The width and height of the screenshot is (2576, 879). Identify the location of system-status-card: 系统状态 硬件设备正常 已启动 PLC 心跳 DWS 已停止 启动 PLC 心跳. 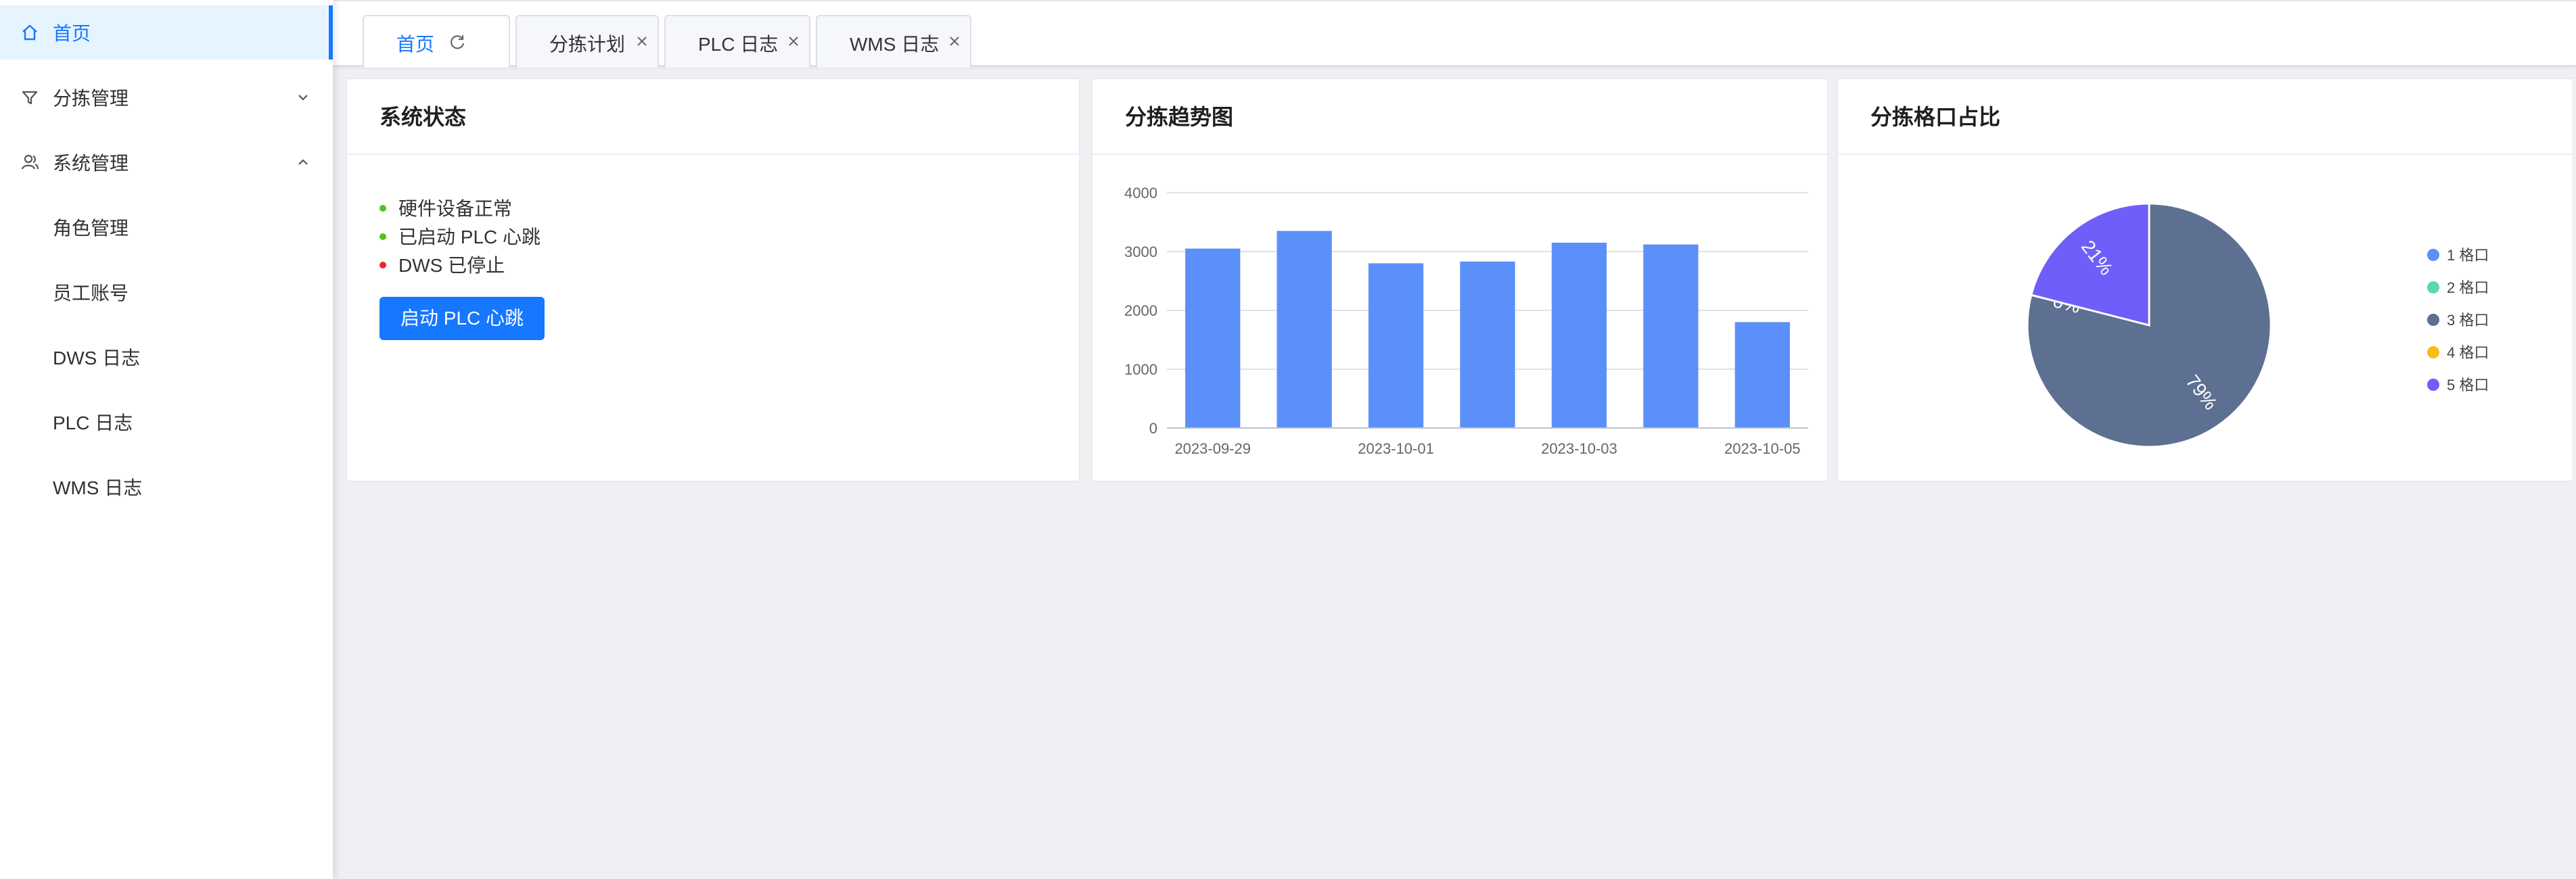
(713, 279).